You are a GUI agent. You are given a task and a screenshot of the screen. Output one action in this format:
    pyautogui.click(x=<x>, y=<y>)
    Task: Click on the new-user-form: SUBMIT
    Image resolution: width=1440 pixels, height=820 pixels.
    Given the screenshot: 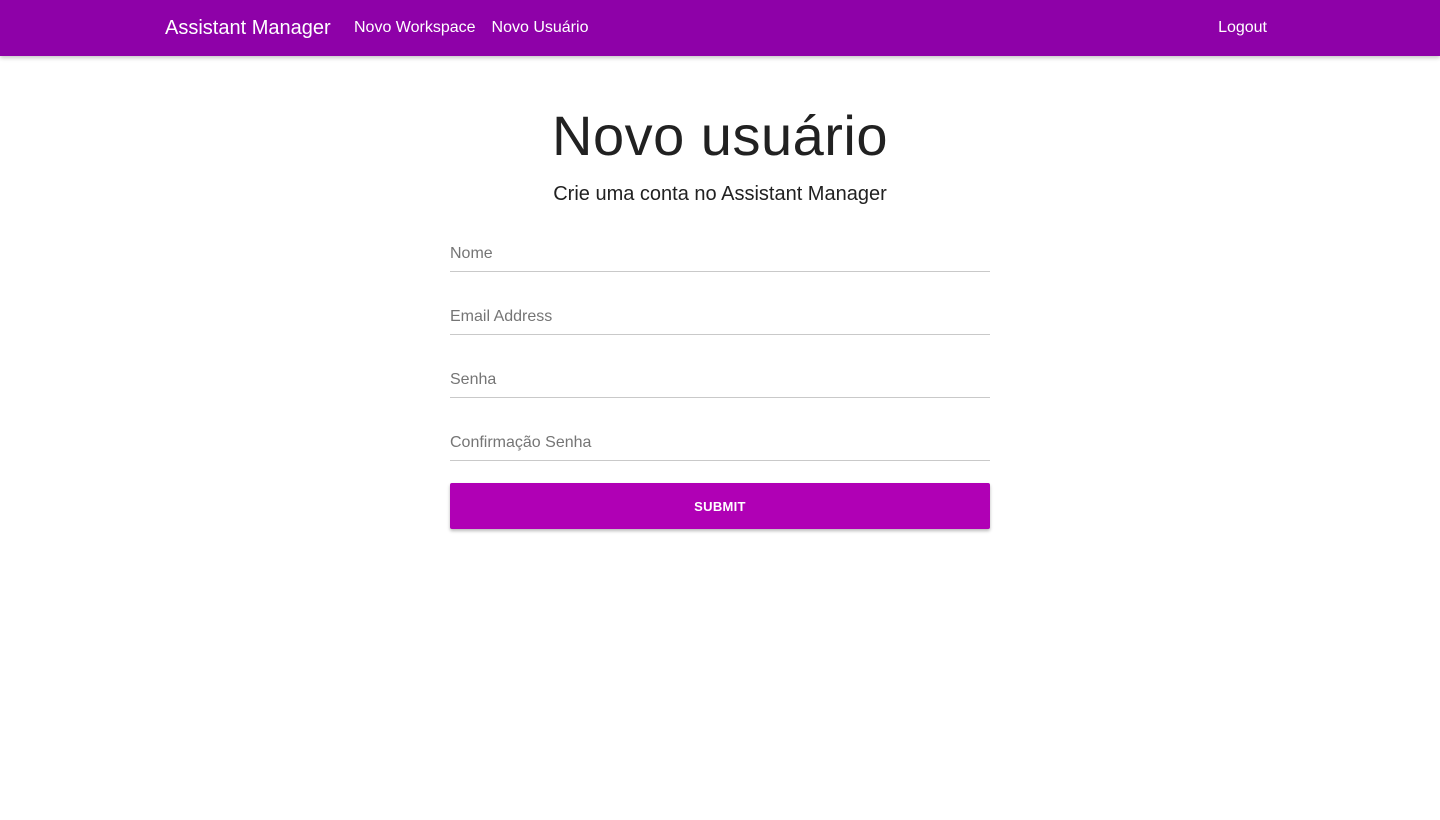 What is the action you would take?
    pyautogui.click(x=720, y=381)
    